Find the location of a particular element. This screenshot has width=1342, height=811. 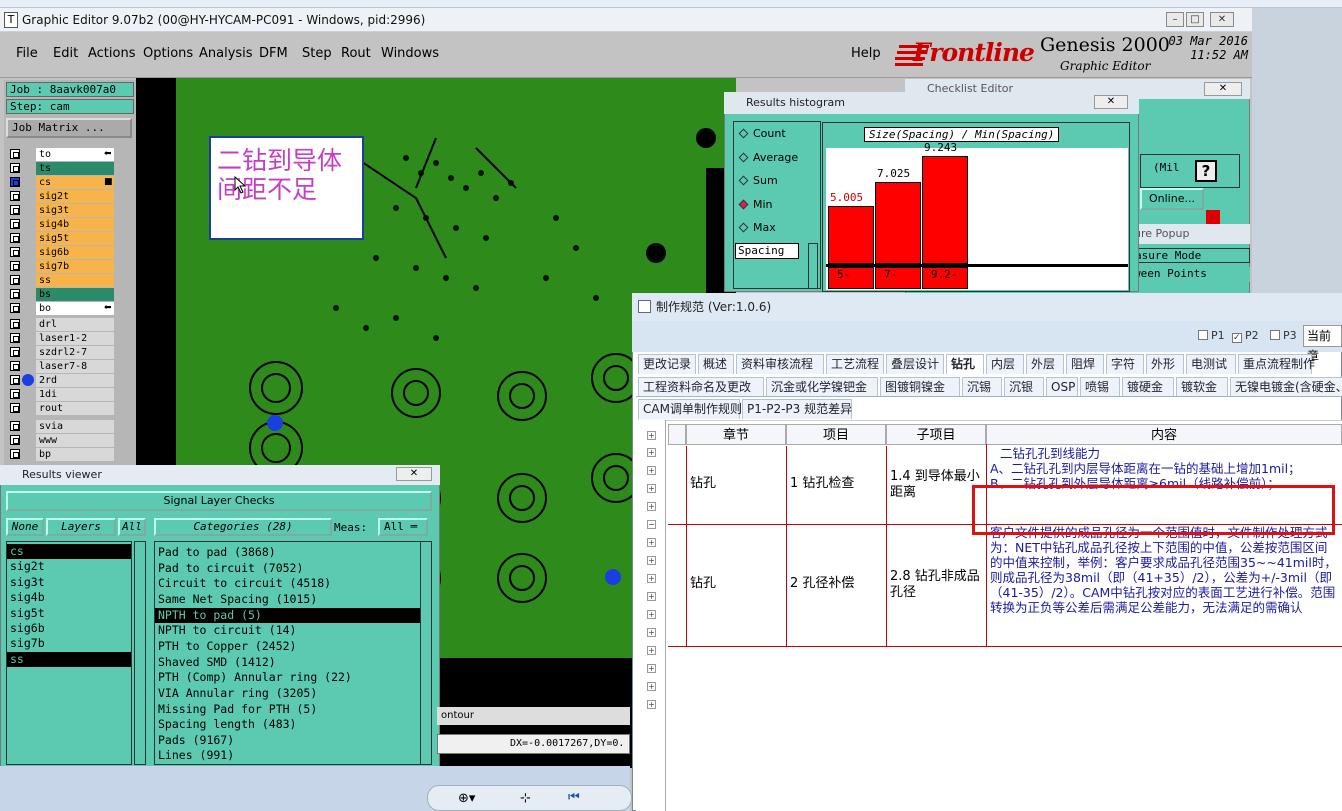

close-icon: ✕ is located at coordinates (1222, 19).